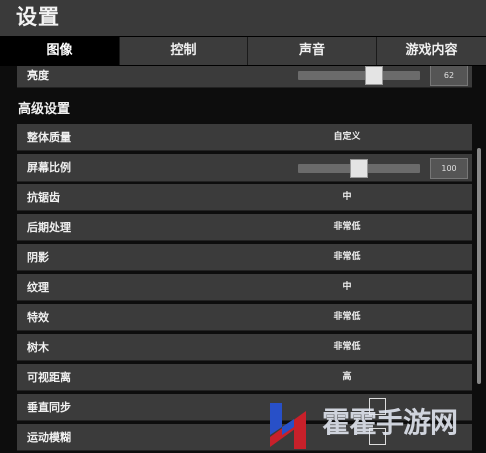 The height and width of the screenshot is (453, 486). Describe the element at coordinates (38, 317) in the screenshot. I see `setting-label: 特效` at that location.